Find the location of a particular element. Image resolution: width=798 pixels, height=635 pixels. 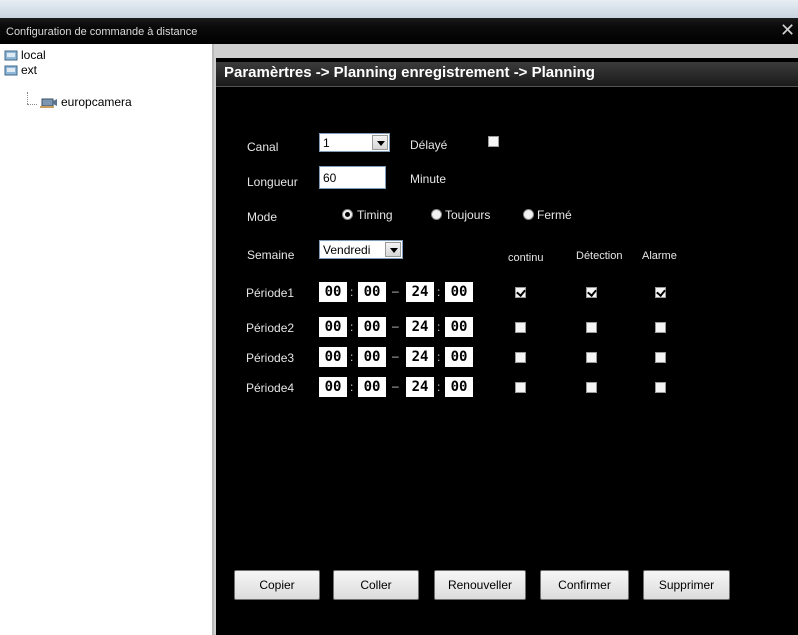

canal-value: 1 is located at coordinates (326, 143).